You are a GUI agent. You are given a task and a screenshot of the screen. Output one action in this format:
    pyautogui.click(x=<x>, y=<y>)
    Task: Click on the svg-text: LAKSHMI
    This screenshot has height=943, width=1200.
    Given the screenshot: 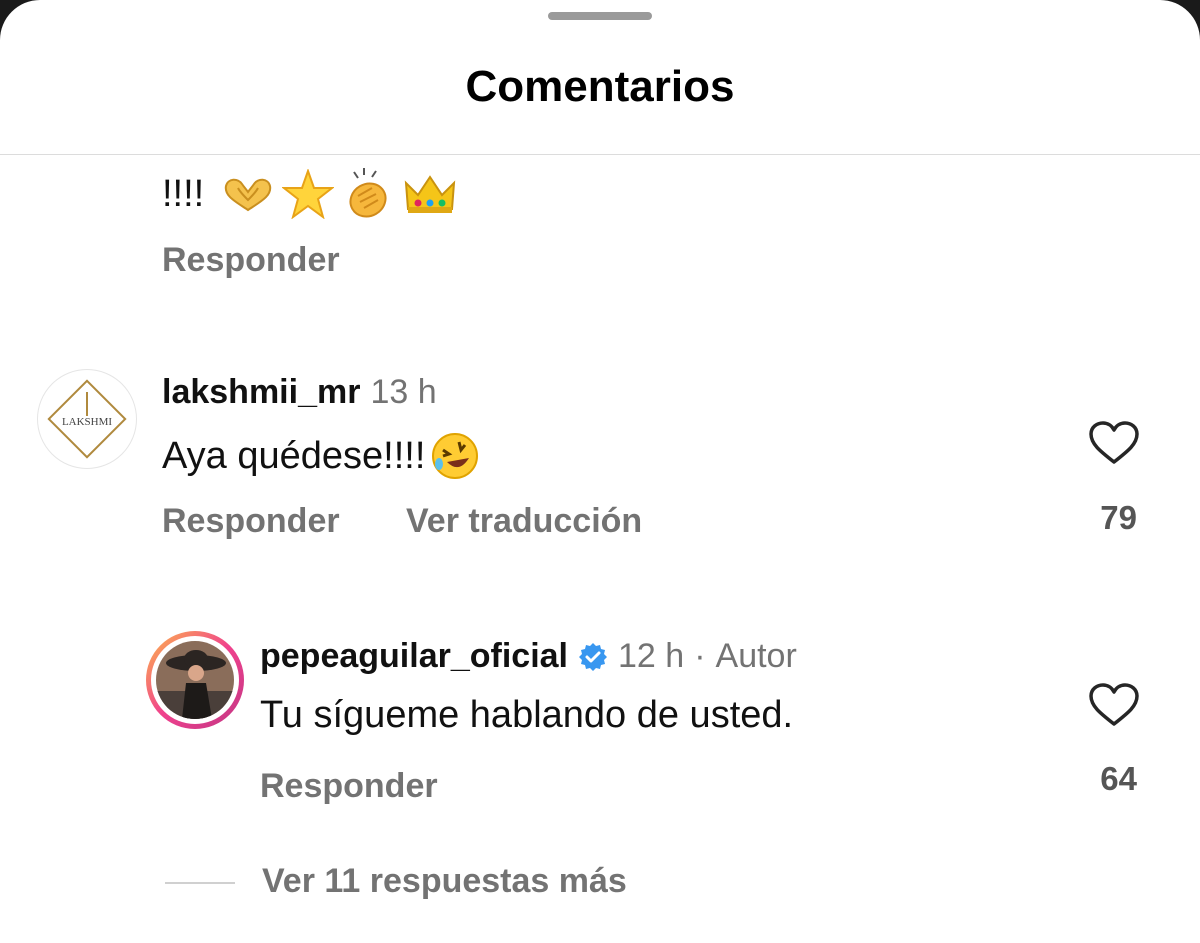 What is the action you would take?
    pyautogui.click(x=87, y=422)
    